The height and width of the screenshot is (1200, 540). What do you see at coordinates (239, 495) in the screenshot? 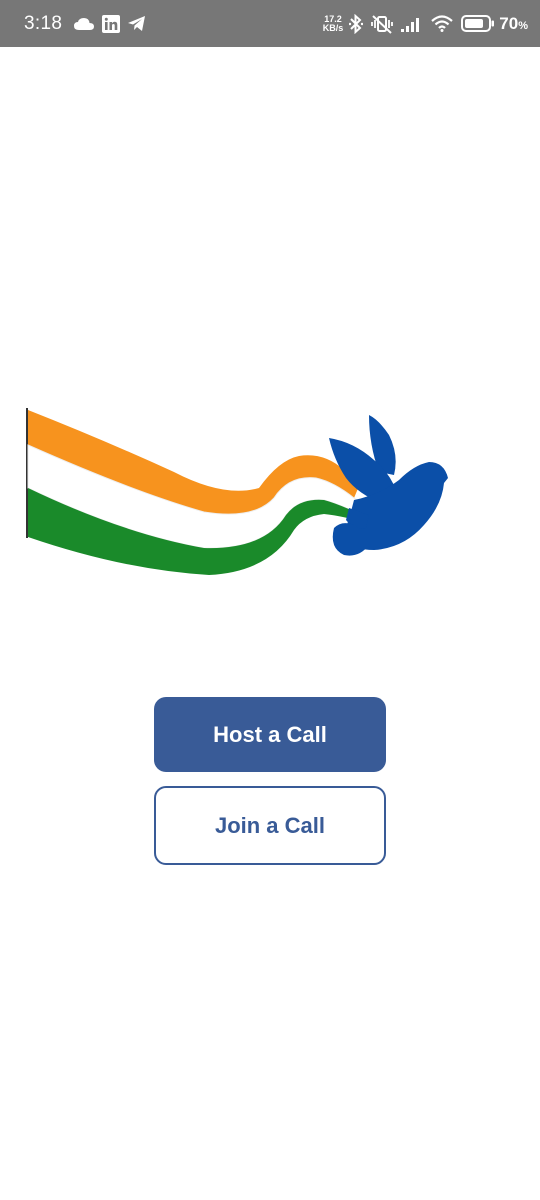
I see `flag-dove-logo` at bounding box center [239, 495].